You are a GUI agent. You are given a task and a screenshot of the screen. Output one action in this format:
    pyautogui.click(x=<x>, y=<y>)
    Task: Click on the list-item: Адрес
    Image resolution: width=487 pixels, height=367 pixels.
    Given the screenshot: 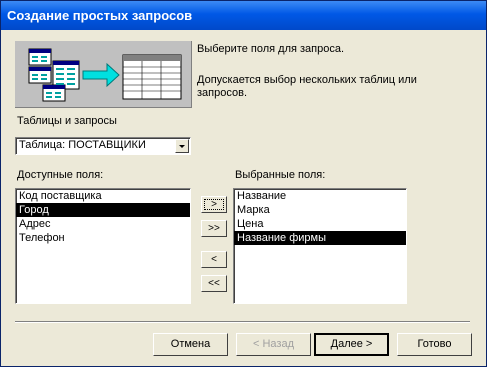 What is the action you would take?
    pyautogui.click(x=103, y=224)
    